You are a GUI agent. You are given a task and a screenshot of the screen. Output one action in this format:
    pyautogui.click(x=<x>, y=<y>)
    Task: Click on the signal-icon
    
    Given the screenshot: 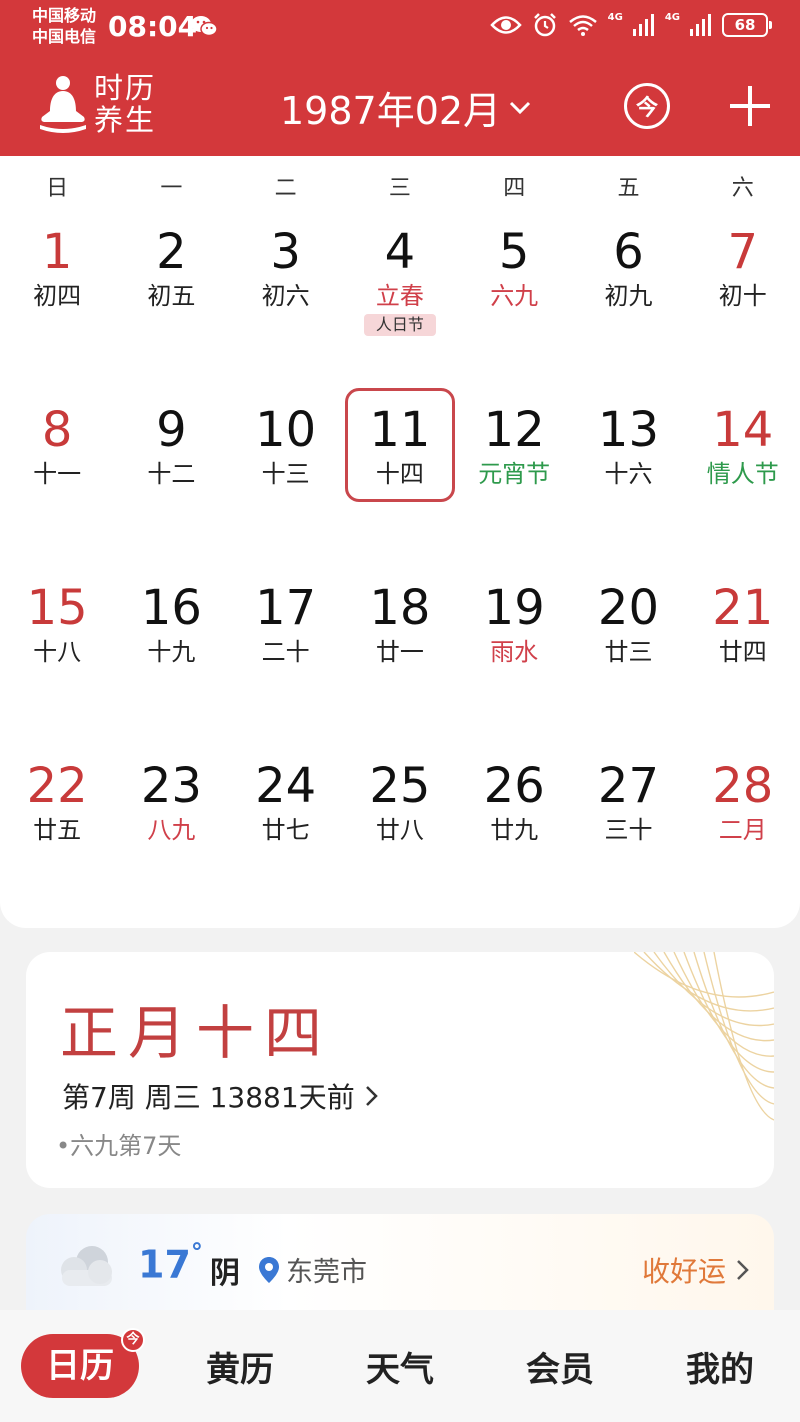 What is the action you would take?
    pyautogui.click(x=643, y=25)
    